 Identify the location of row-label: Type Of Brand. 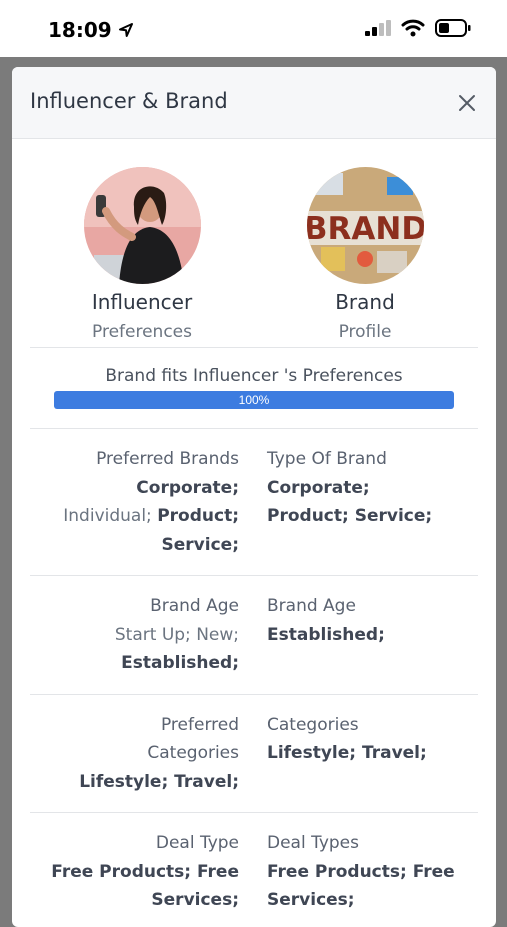
(327, 459).